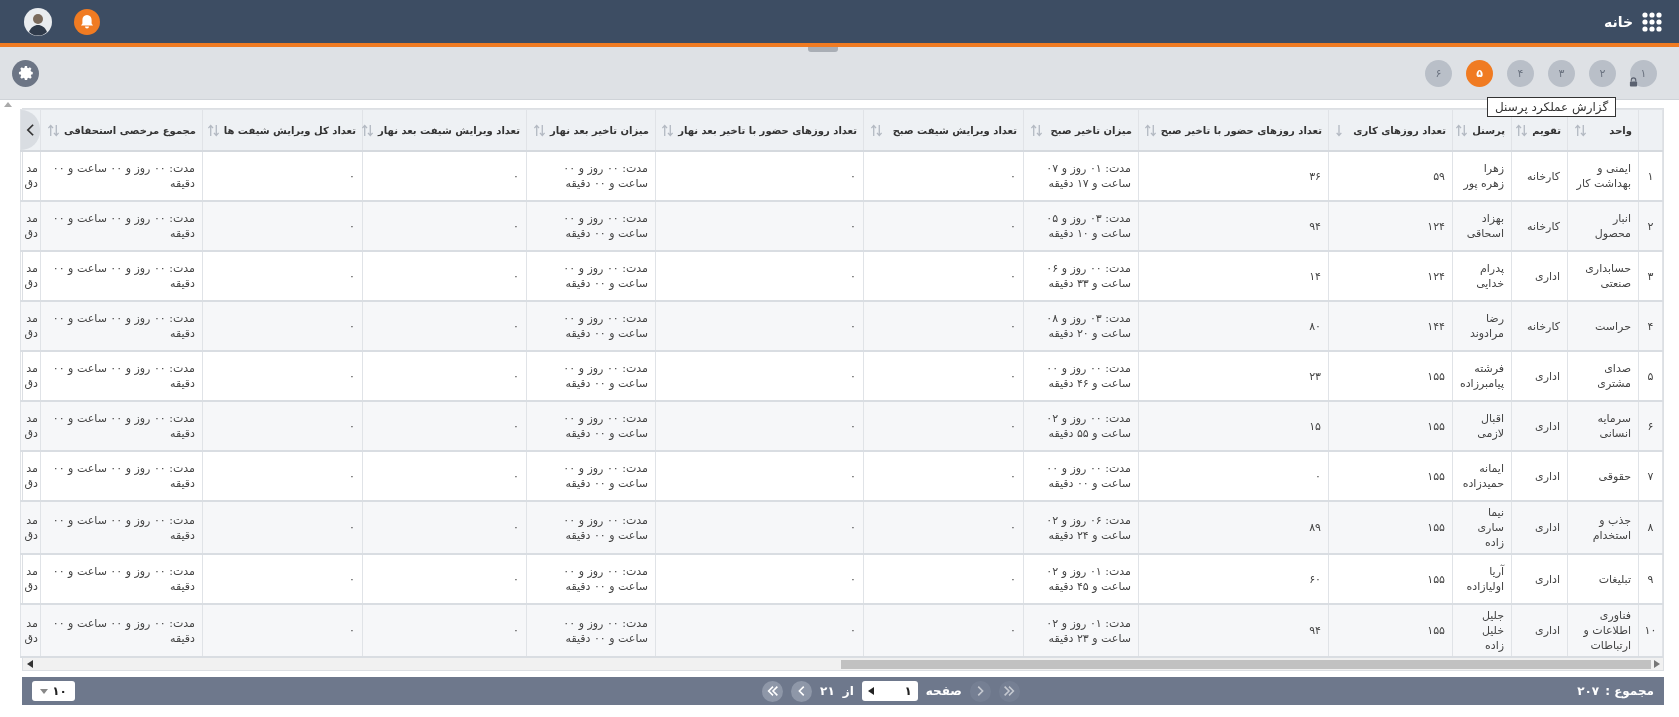  What do you see at coordinates (1620, 130) in the screenshot?
I see `column-title: واحد` at bounding box center [1620, 130].